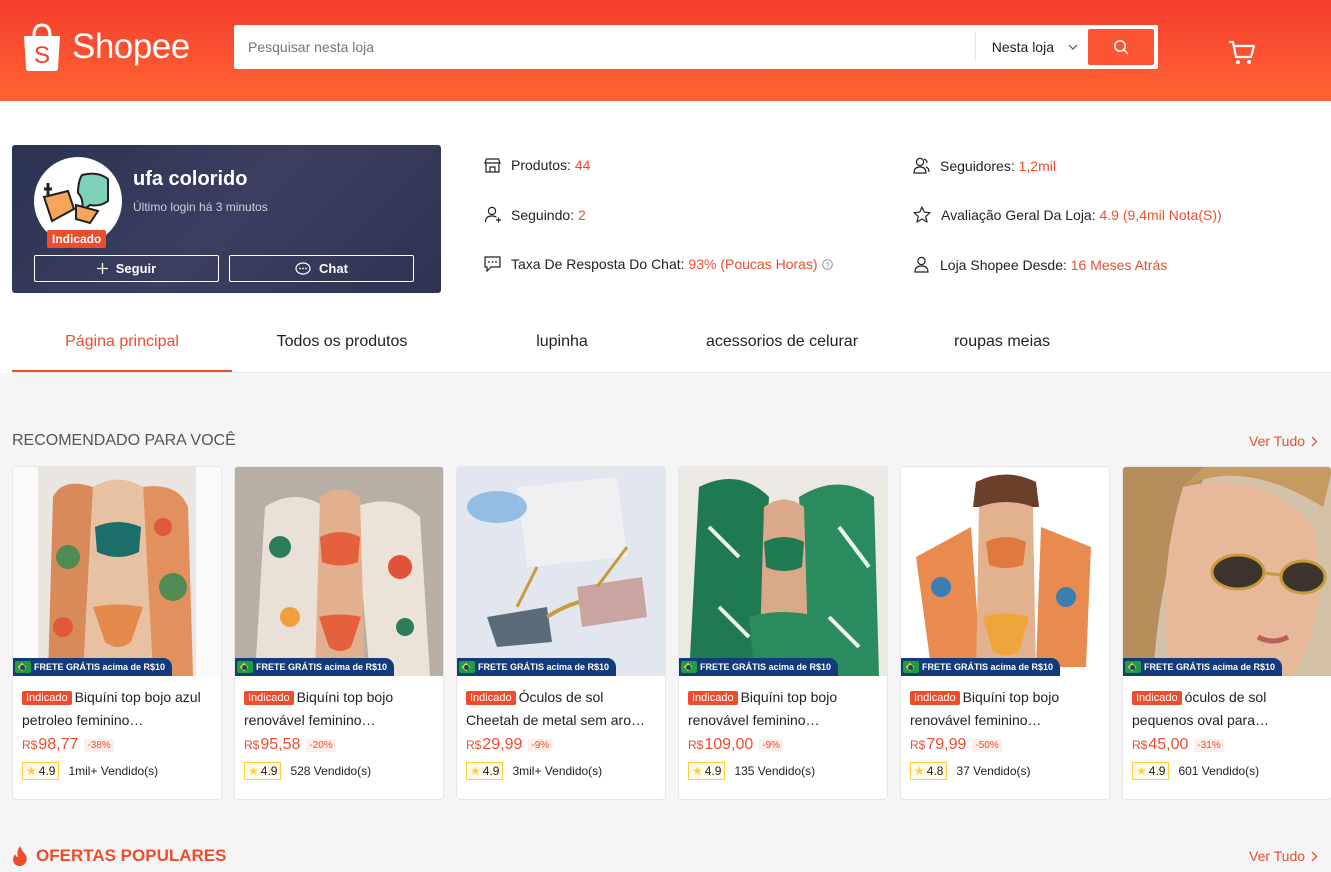  What do you see at coordinates (321, 745) in the screenshot?
I see `discount-badge: -20%` at bounding box center [321, 745].